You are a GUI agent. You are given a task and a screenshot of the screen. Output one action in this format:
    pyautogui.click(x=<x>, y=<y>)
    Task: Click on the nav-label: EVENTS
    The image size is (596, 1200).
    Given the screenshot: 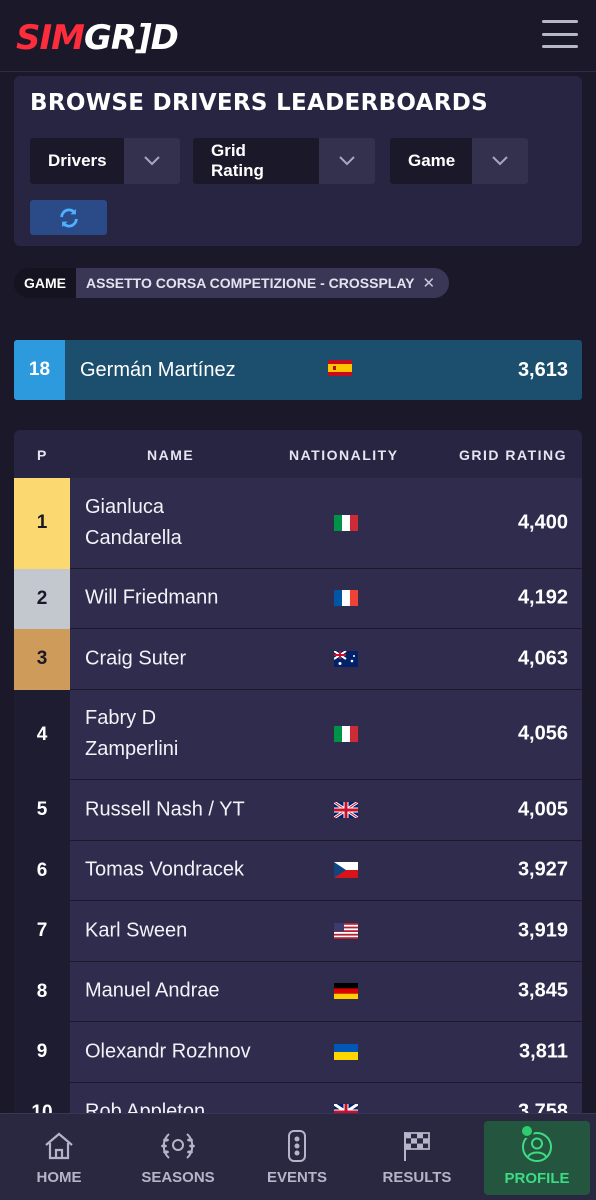 What is the action you would take?
    pyautogui.click(x=296, y=1177)
    